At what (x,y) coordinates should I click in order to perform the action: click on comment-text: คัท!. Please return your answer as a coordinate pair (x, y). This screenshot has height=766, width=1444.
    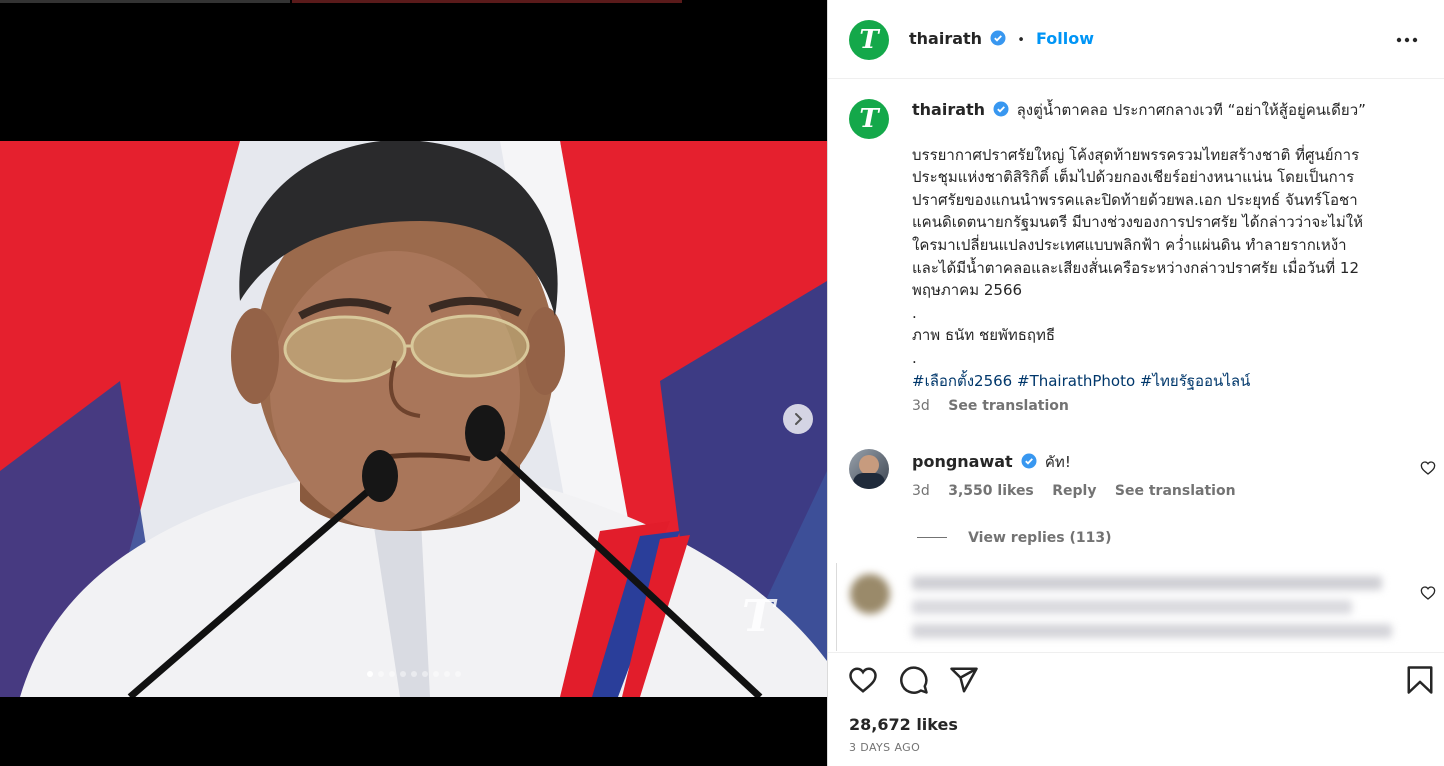
    Looking at the image, I should click on (1057, 462).